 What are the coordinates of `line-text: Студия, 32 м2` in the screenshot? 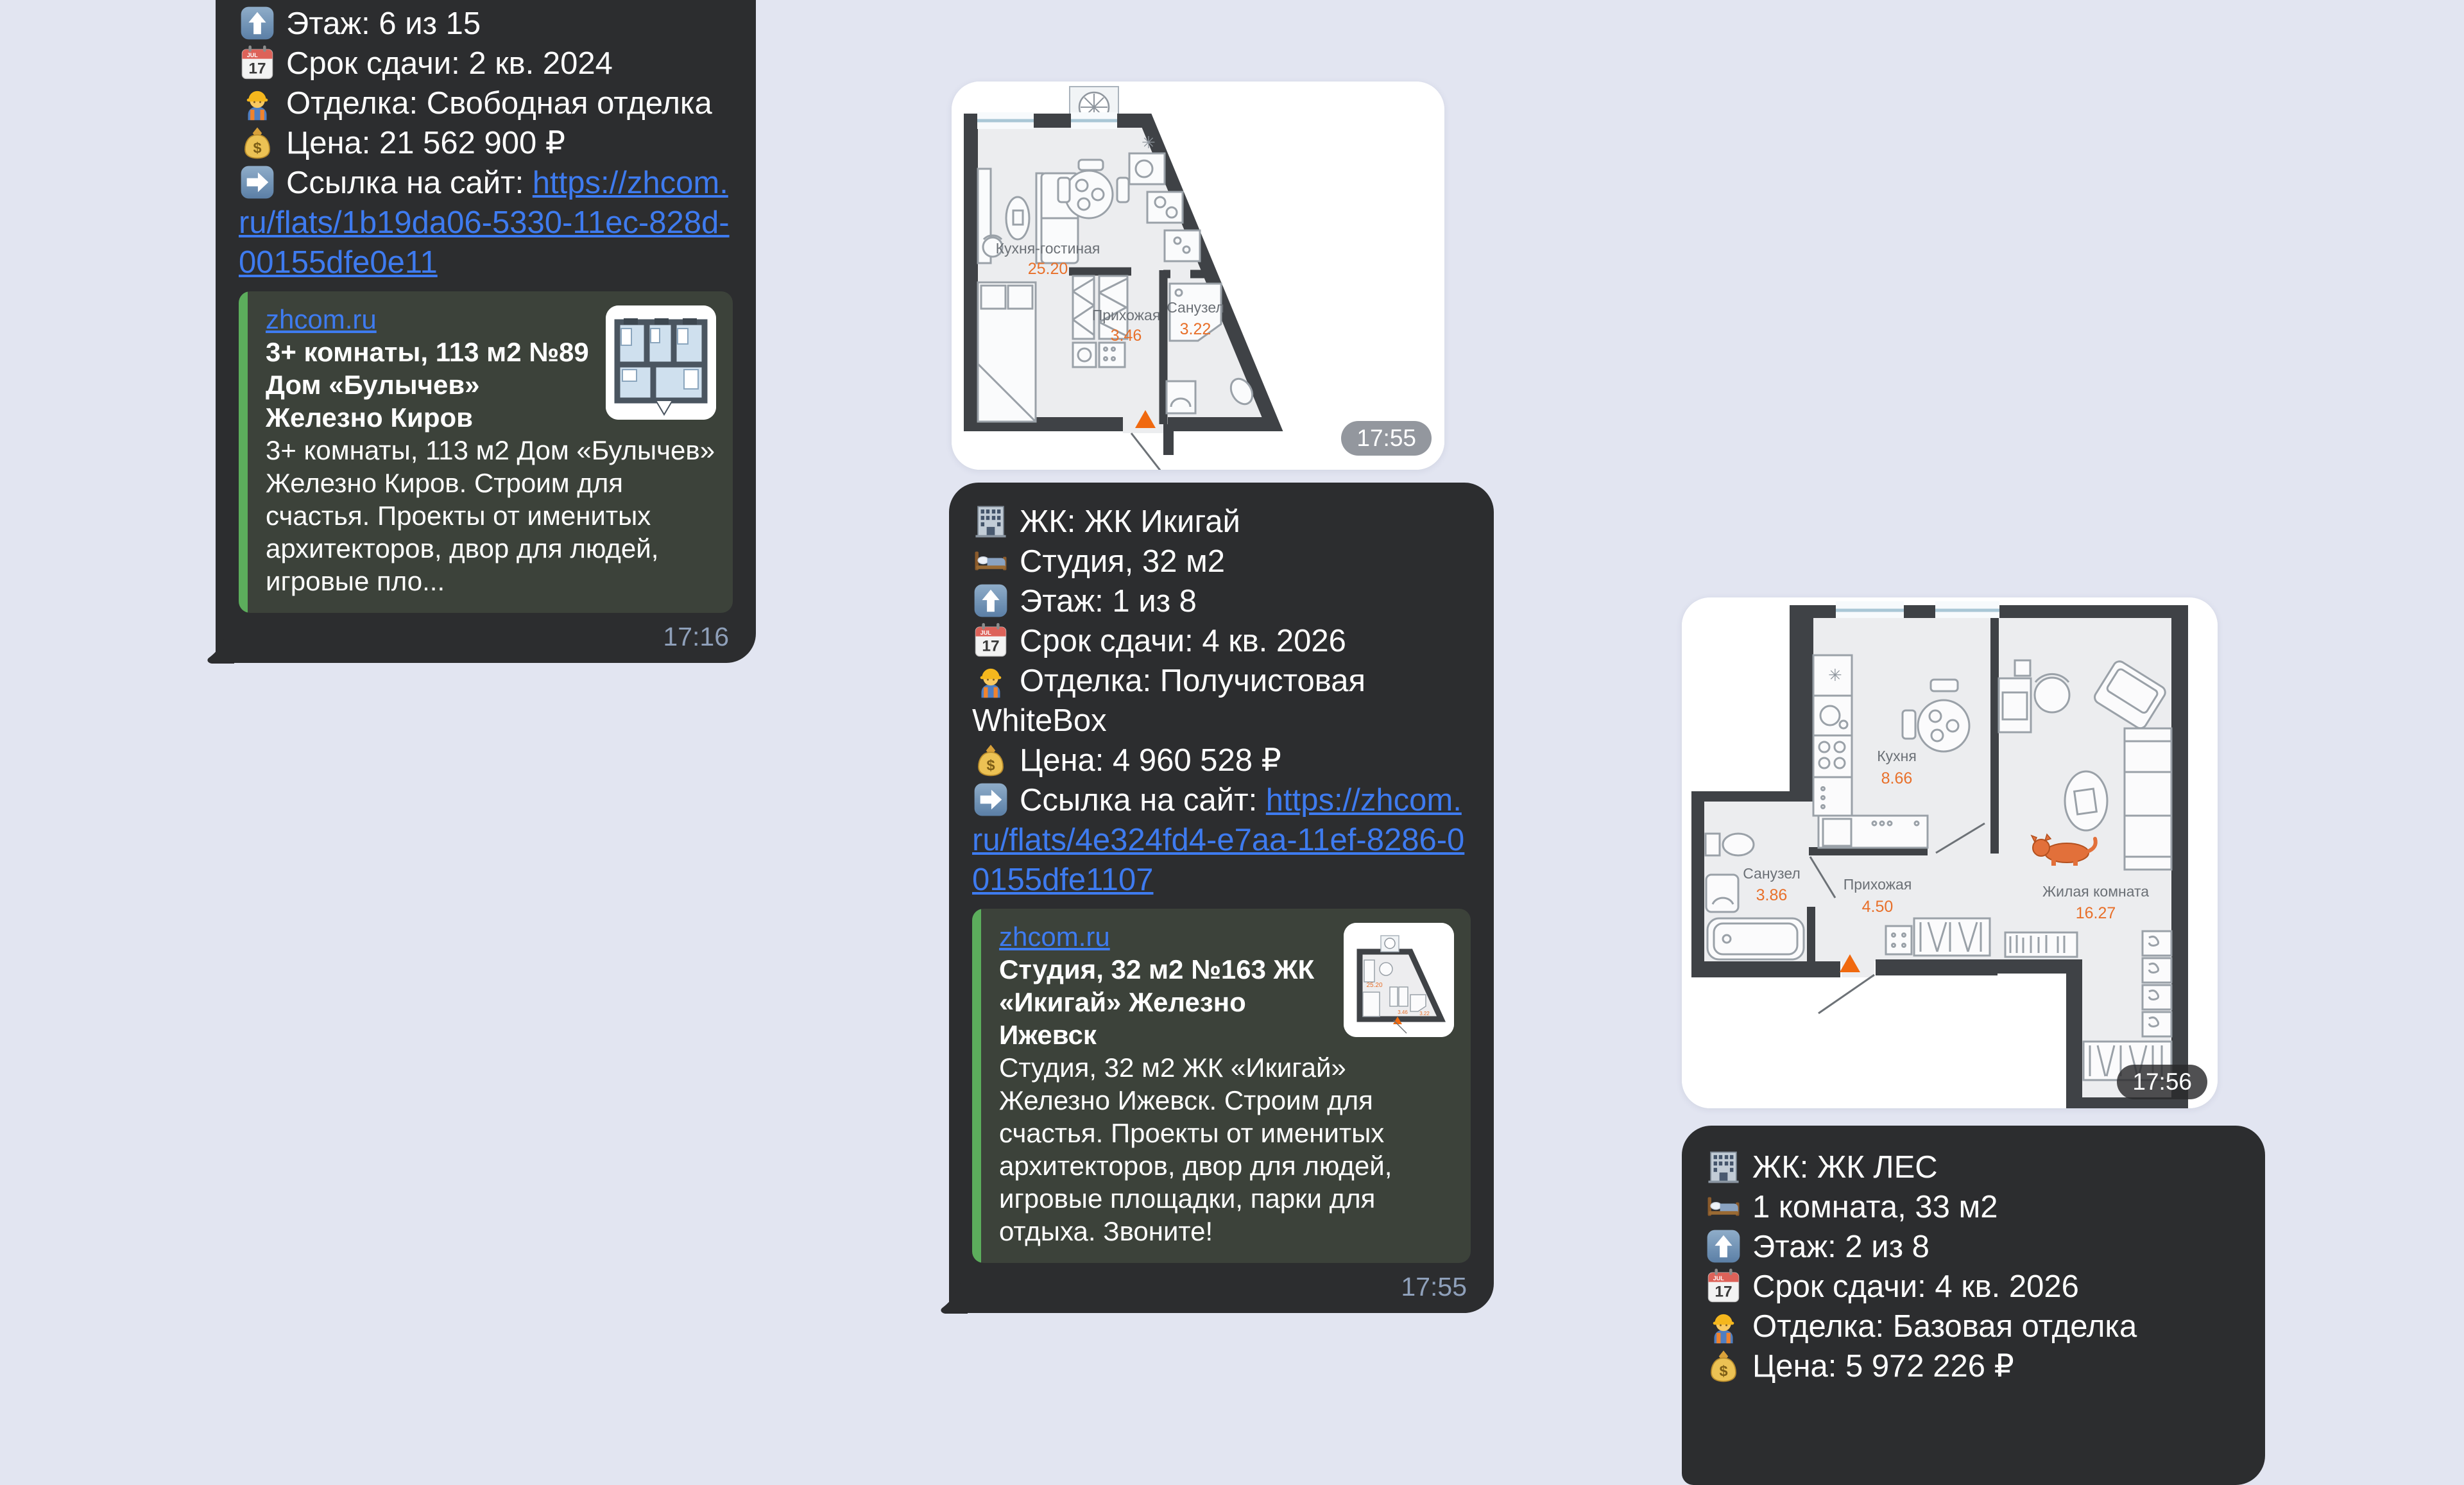 It's located at (1123, 561).